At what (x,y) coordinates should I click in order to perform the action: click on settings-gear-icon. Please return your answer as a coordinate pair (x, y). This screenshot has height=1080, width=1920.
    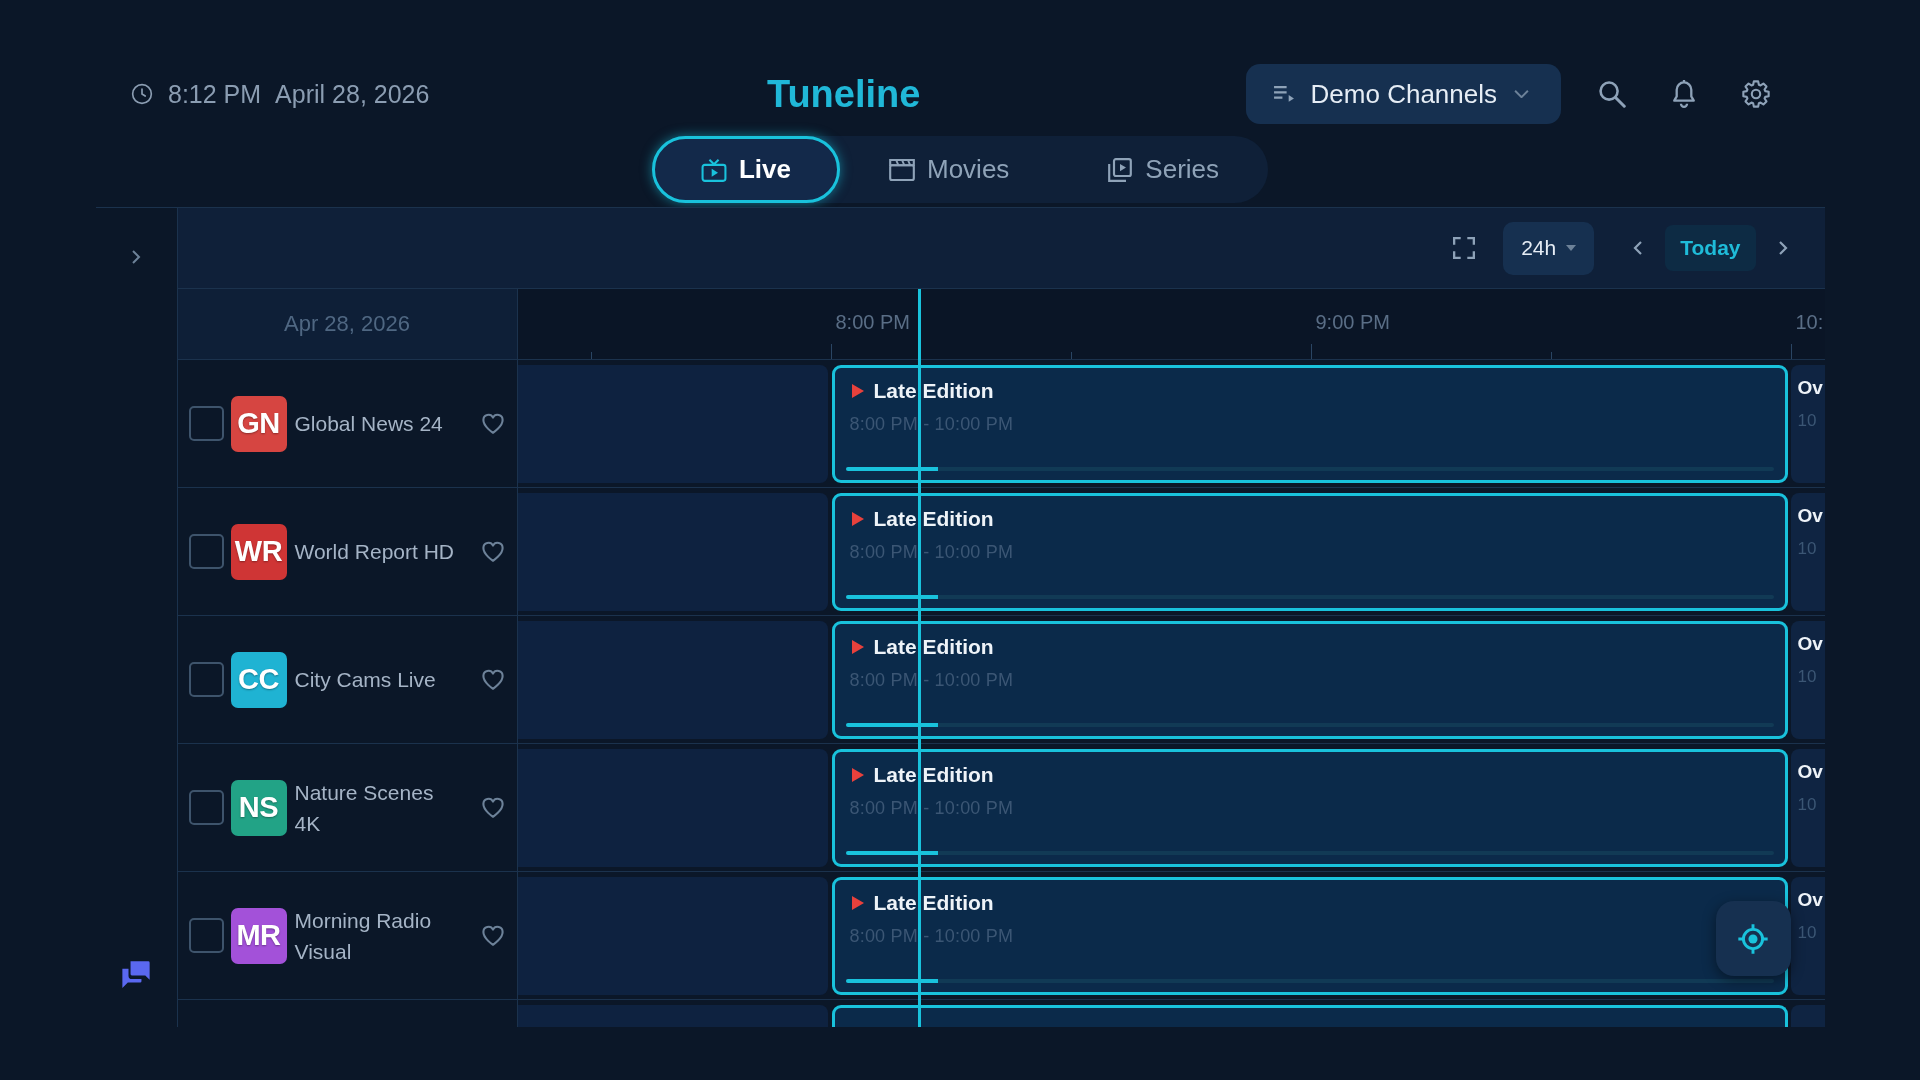
    Looking at the image, I should click on (1756, 94).